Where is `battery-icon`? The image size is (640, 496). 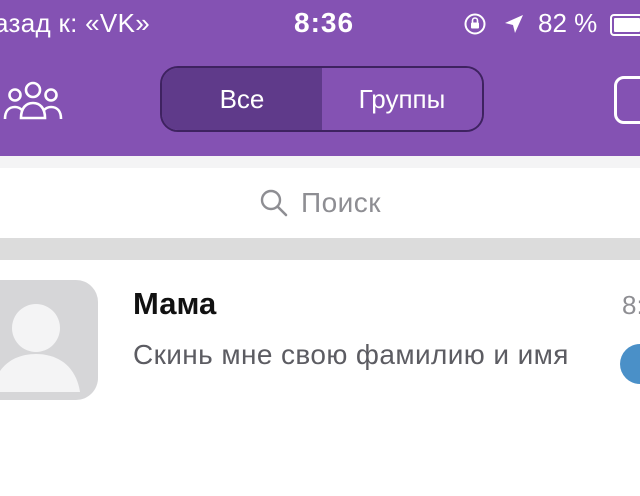
battery-icon is located at coordinates (625, 25).